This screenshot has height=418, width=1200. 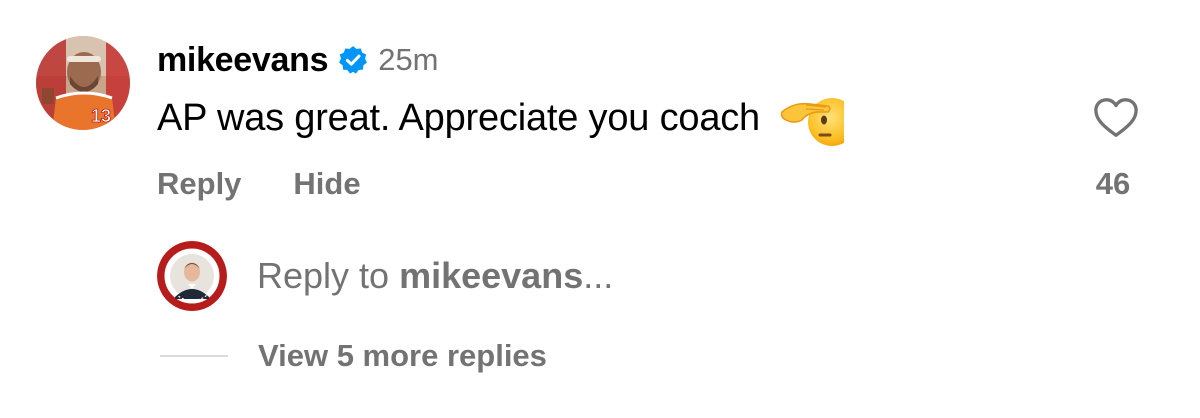 What do you see at coordinates (192, 276) in the screenshot?
I see `current-user-avatar` at bounding box center [192, 276].